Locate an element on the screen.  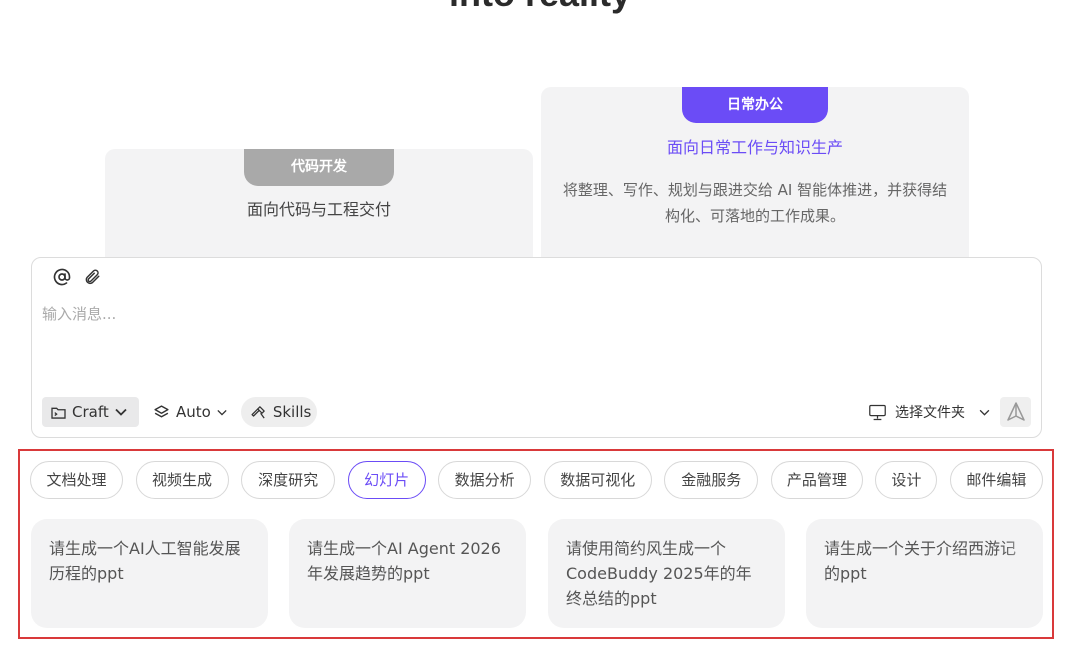
send-icon is located at coordinates (1015, 412).